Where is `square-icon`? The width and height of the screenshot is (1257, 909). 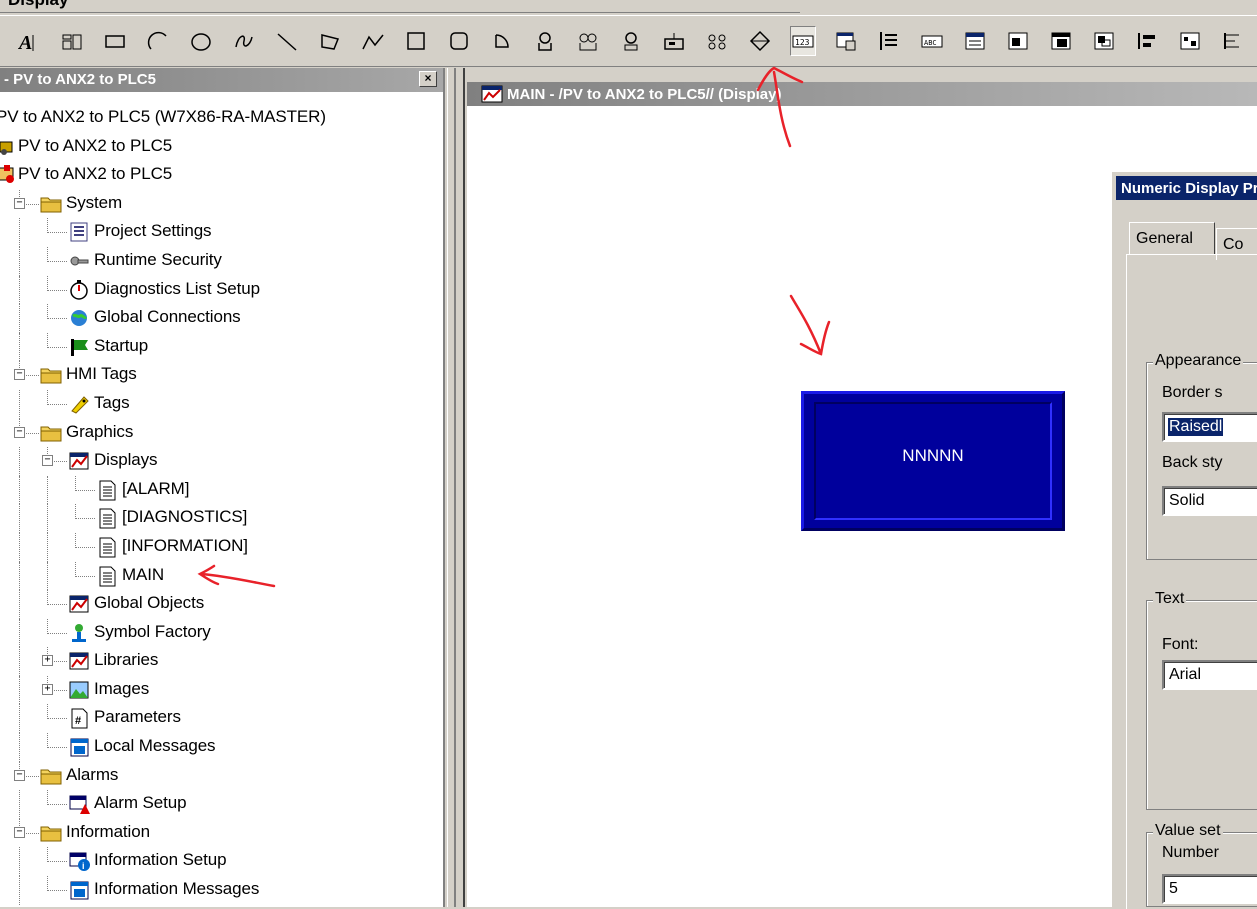
square-icon is located at coordinates (416, 41).